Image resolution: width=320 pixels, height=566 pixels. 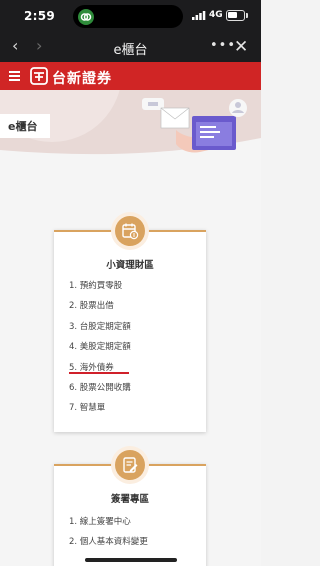 What do you see at coordinates (130, 265) in the screenshot?
I see `section-title: 小資理財區` at bounding box center [130, 265].